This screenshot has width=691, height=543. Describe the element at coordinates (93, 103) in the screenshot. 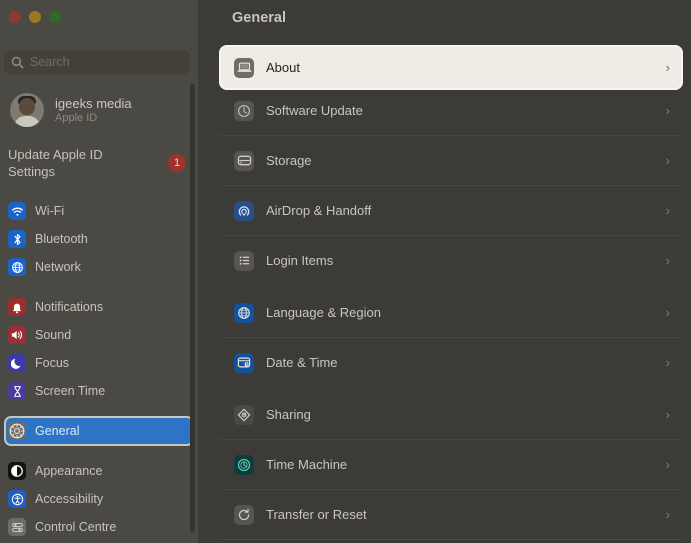

I see `account-name: igeeks media` at that location.